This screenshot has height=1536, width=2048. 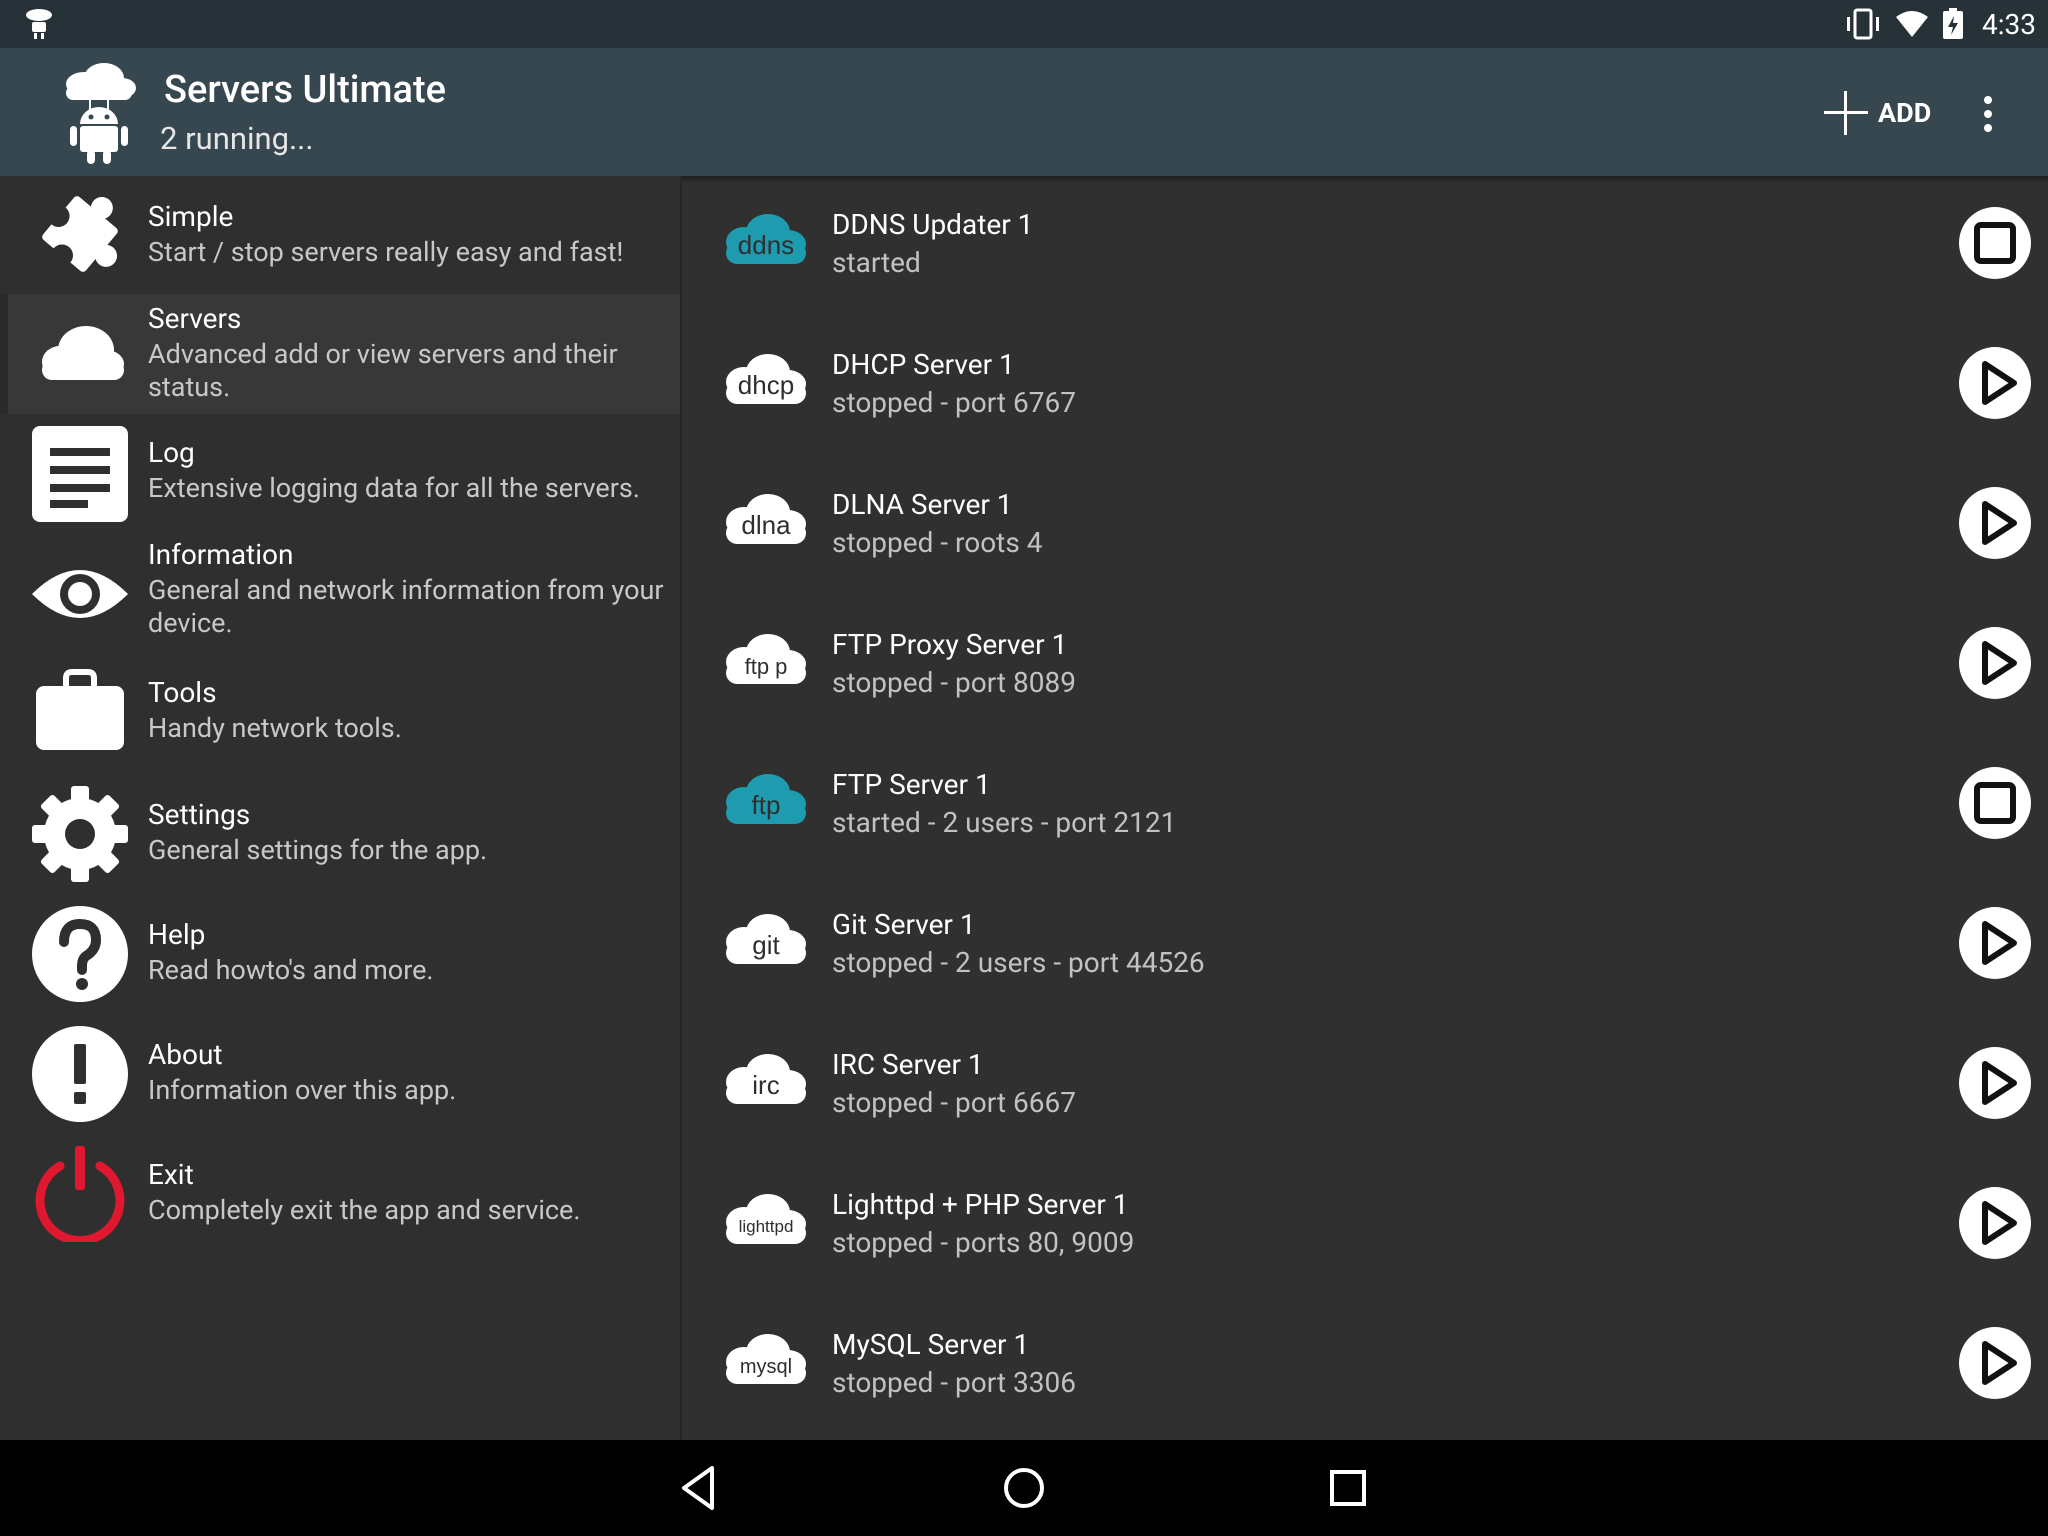 What do you see at coordinates (80, 1194) in the screenshot?
I see `power-icon` at bounding box center [80, 1194].